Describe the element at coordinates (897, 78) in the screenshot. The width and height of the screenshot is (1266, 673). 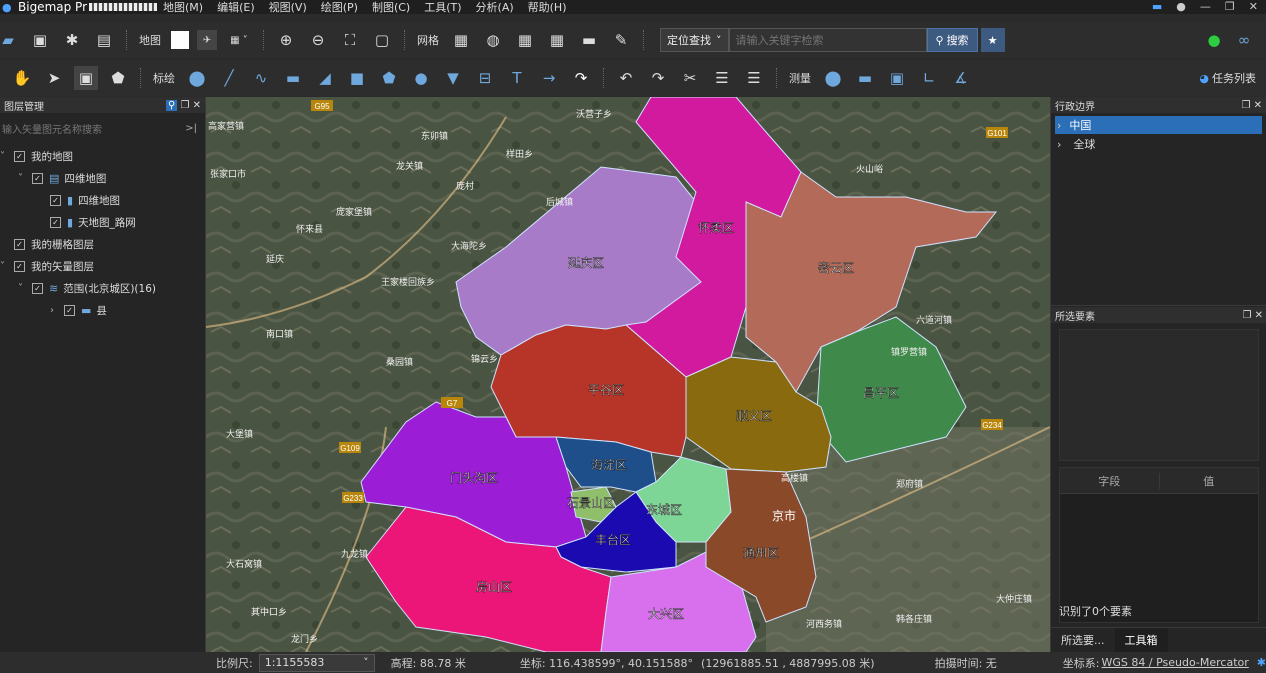
I see `measure-area-icon: ▣` at that location.